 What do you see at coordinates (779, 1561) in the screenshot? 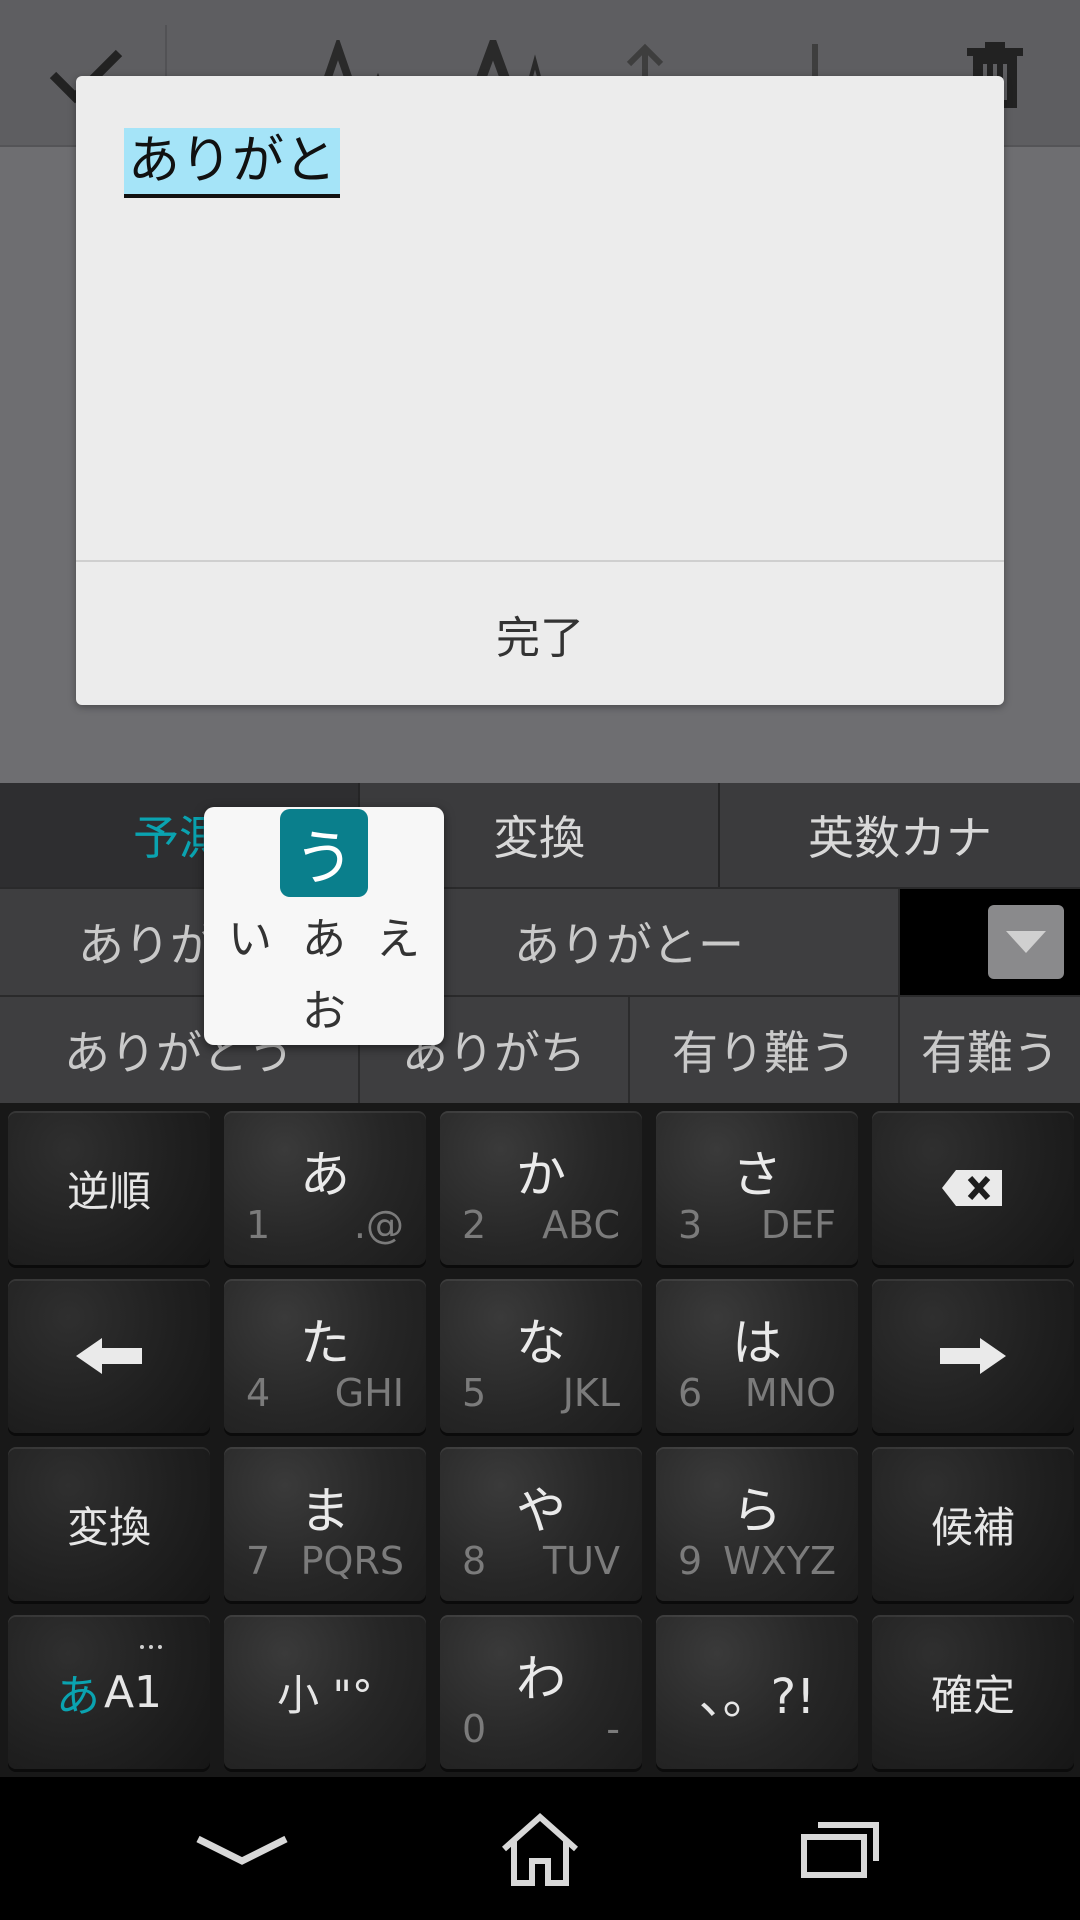
I see `key-sub-label: WXYZ` at bounding box center [779, 1561].